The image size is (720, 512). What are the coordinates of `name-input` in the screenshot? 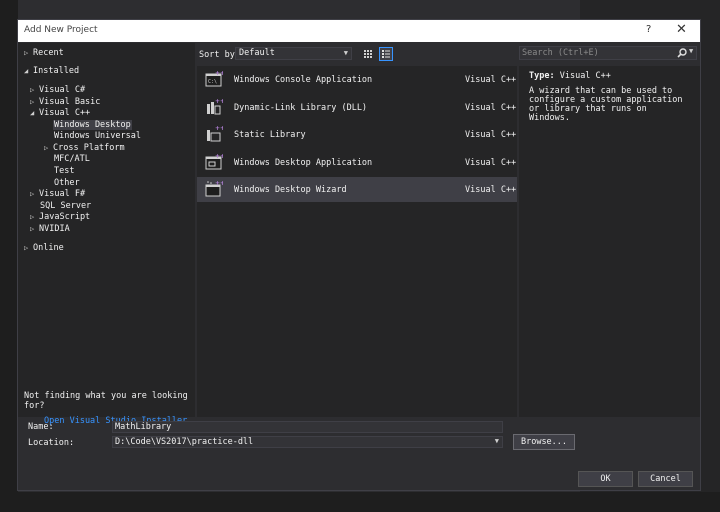 It's located at (309, 427).